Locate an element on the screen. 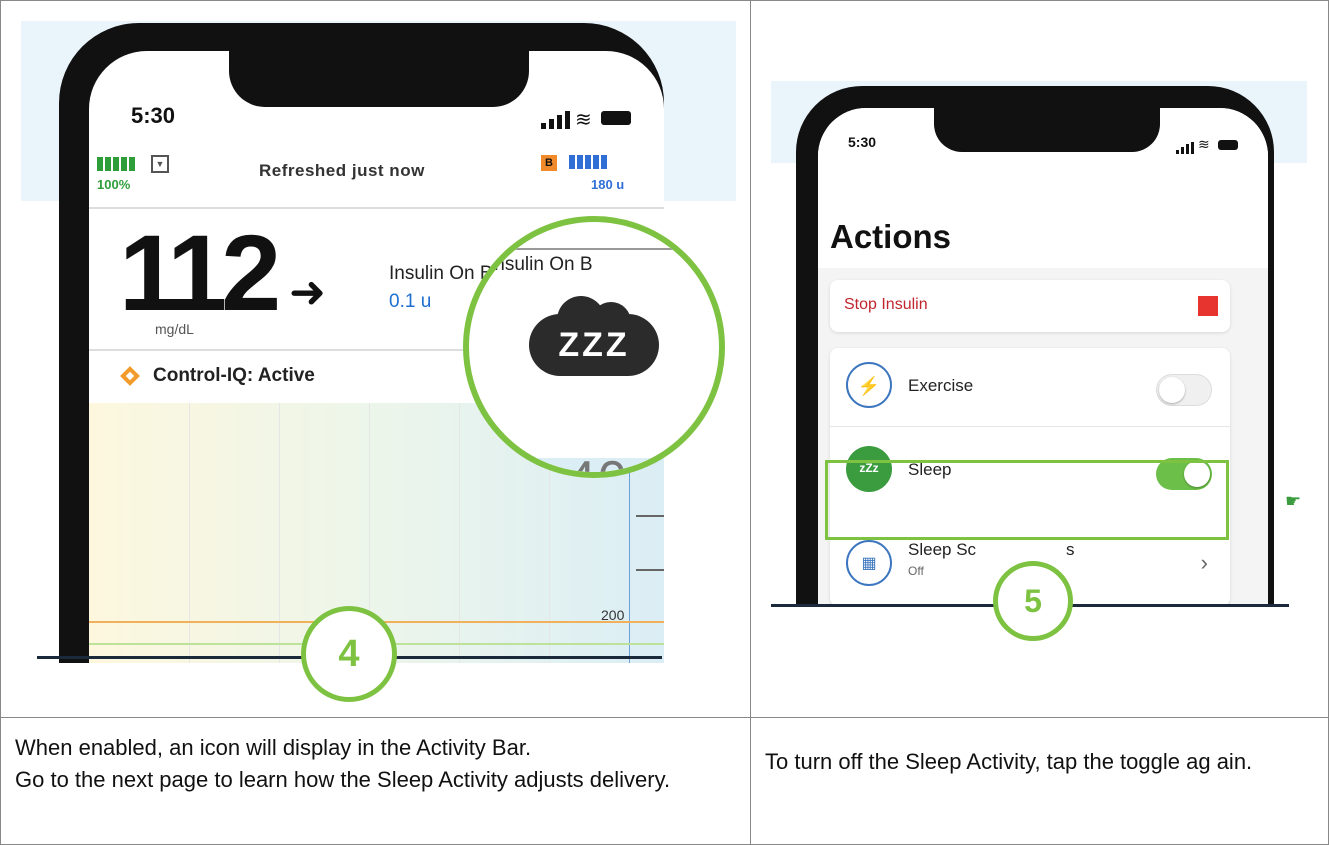 This screenshot has height=845, width=1329. sleep-cloud-icon: ZZZ is located at coordinates (594, 336).